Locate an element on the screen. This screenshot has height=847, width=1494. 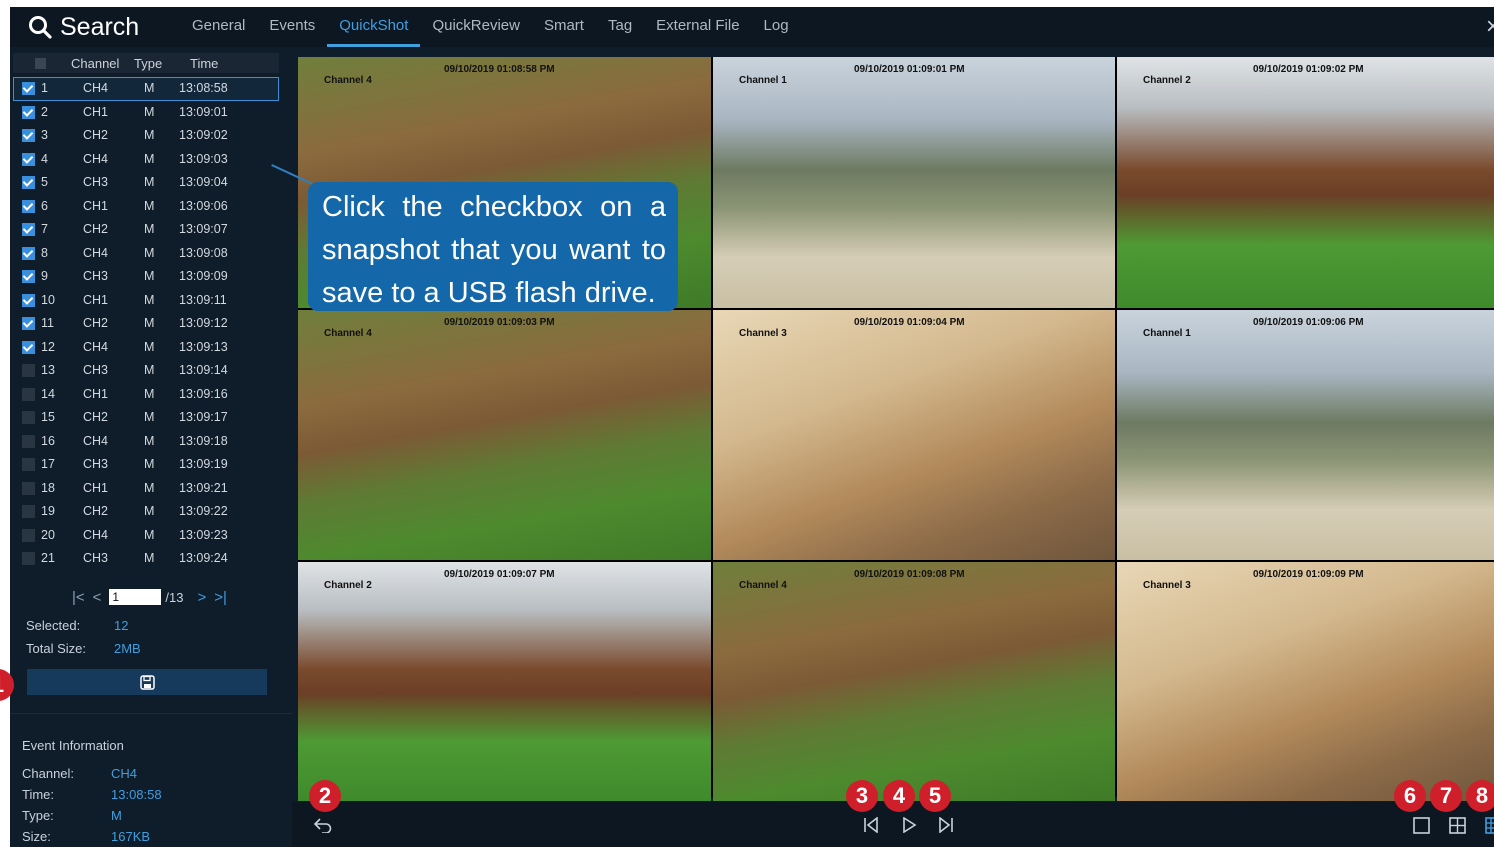
row-time: 13:09:18 is located at coordinates (203, 440).